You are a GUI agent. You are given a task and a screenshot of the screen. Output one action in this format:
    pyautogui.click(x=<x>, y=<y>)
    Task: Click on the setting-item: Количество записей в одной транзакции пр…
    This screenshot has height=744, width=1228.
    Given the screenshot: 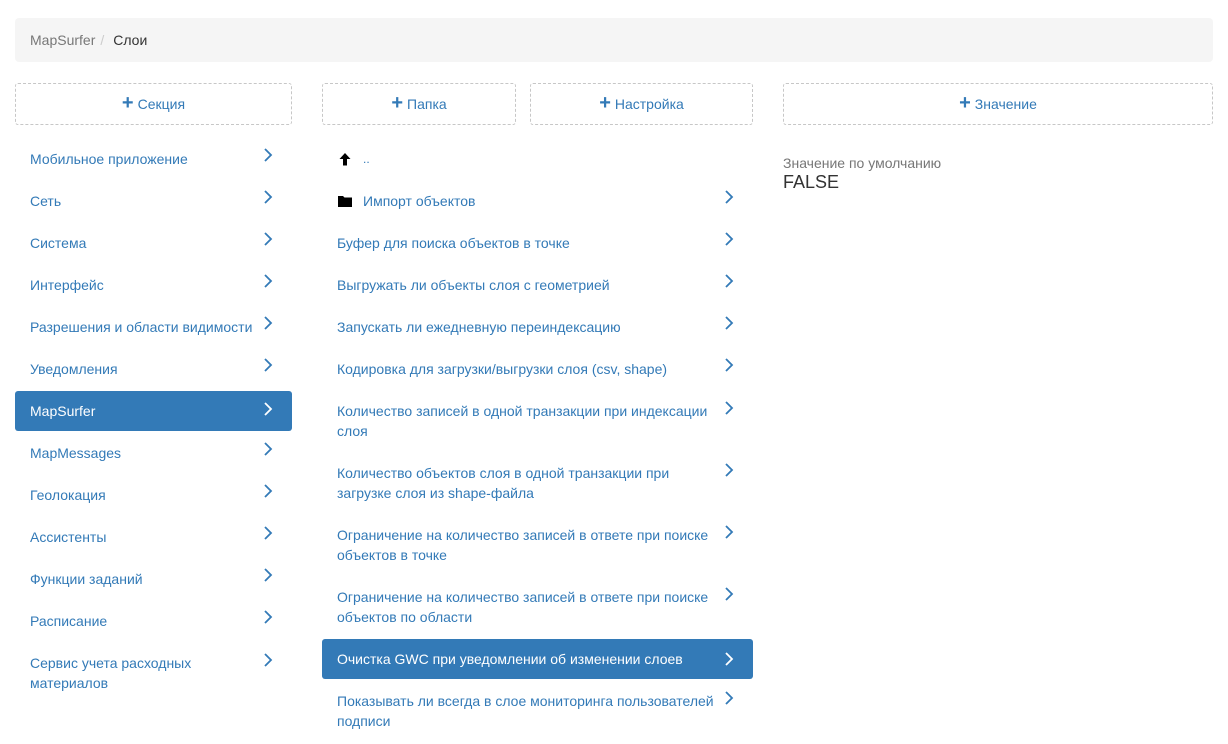 What is the action you would take?
    pyautogui.click(x=537, y=421)
    